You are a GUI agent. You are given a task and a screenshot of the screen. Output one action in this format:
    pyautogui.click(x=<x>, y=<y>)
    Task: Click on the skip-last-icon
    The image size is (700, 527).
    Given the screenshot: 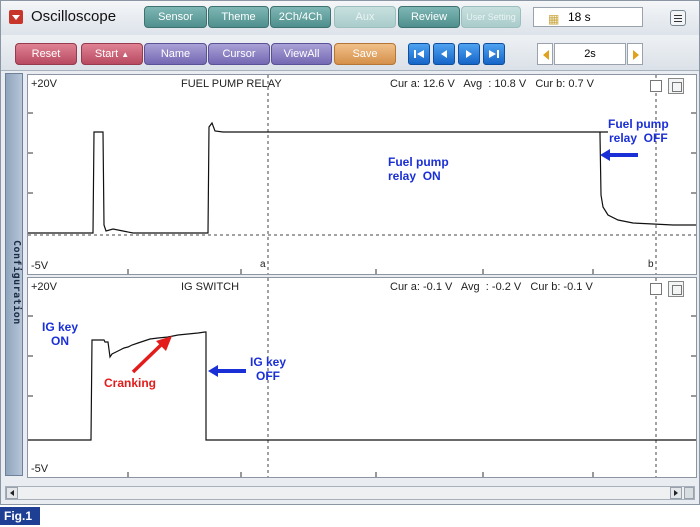 What is the action you would take?
    pyautogui.click(x=494, y=54)
    